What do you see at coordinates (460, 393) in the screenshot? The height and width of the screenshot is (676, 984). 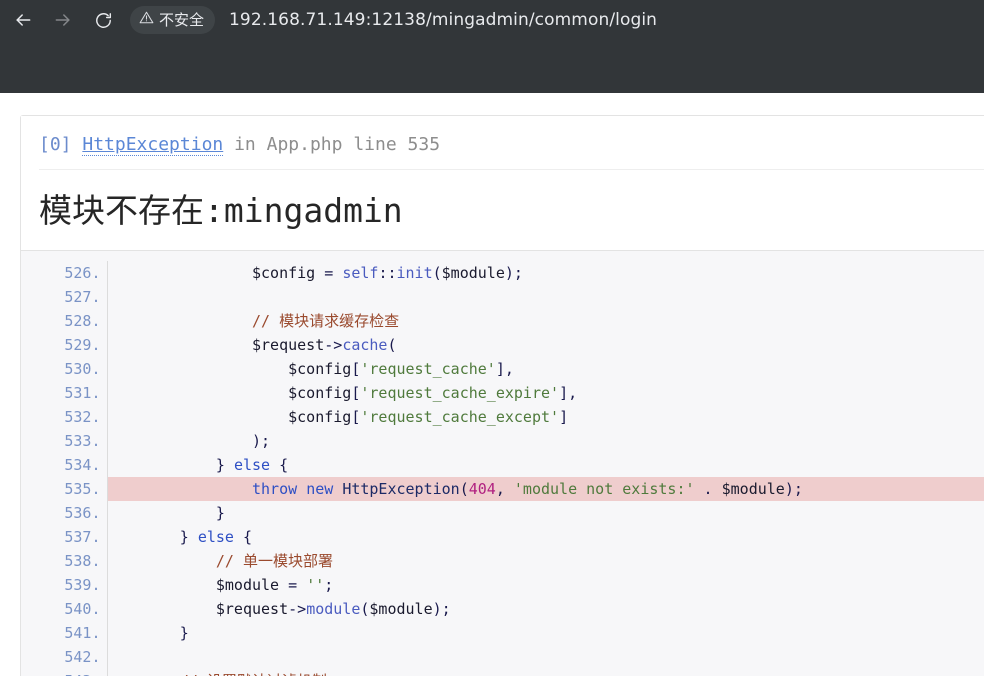 I see `code-token-str: 'request_cache_expire'` at bounding box center [460, 393].